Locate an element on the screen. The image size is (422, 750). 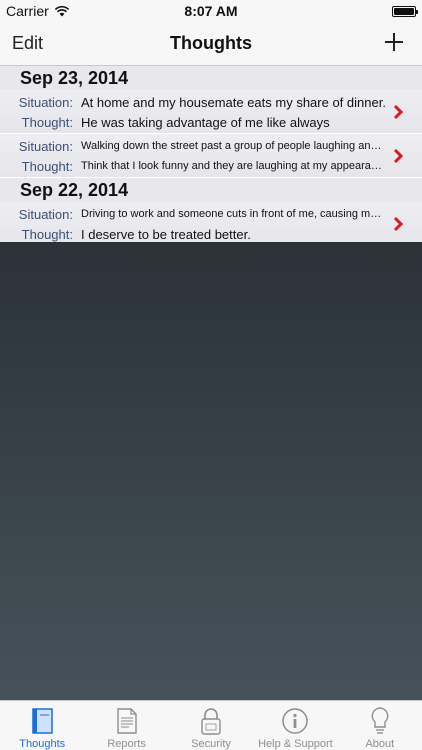
tab-thoughts: Thoughts is located at coordinates (42, 725).